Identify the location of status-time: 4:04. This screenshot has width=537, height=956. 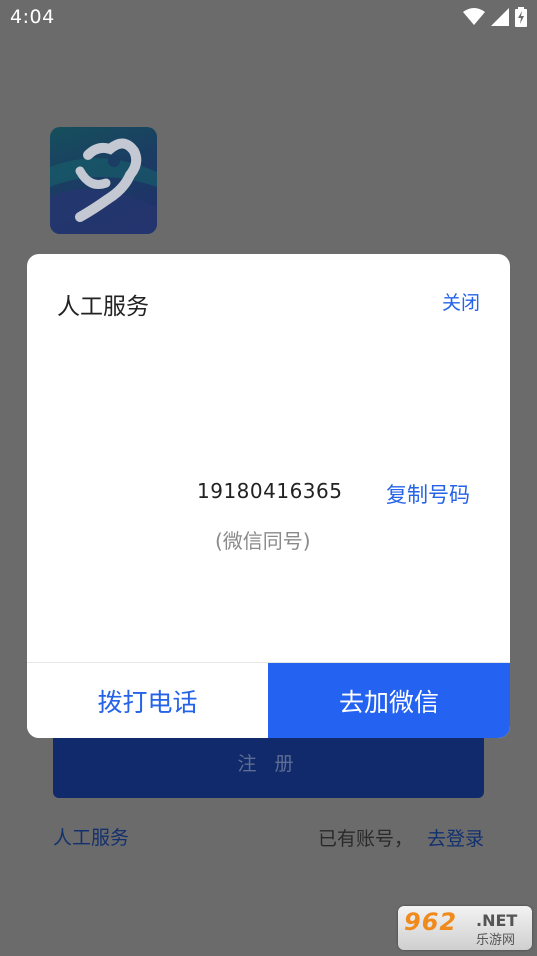
(32, 17).